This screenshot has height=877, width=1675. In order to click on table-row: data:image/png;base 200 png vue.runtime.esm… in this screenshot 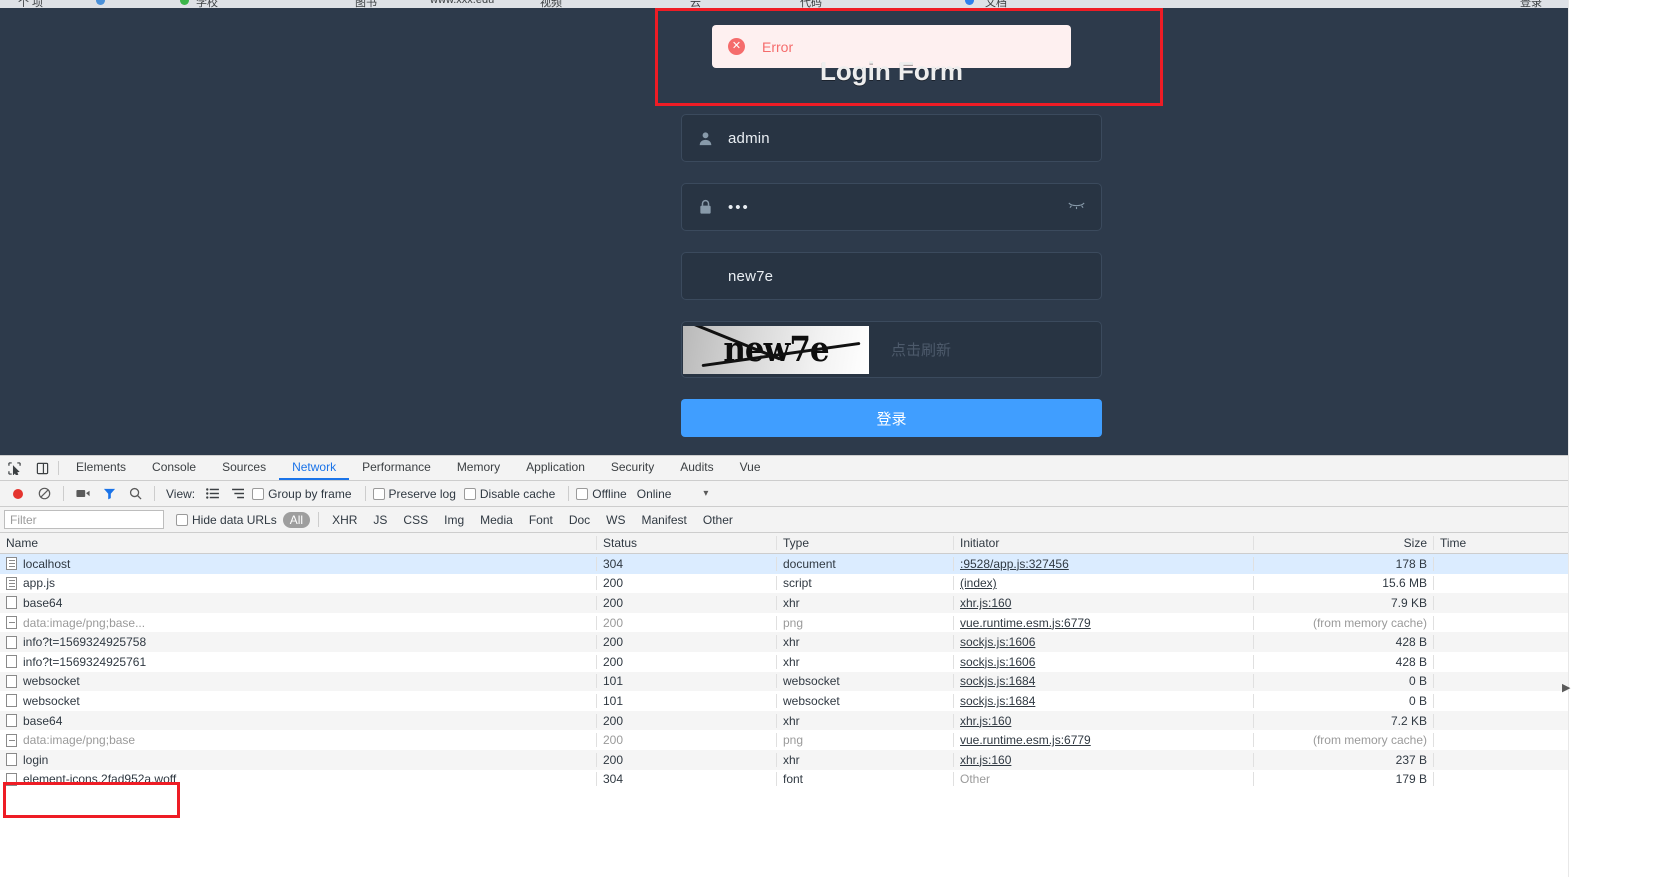, I will do `click(784, 740)`.